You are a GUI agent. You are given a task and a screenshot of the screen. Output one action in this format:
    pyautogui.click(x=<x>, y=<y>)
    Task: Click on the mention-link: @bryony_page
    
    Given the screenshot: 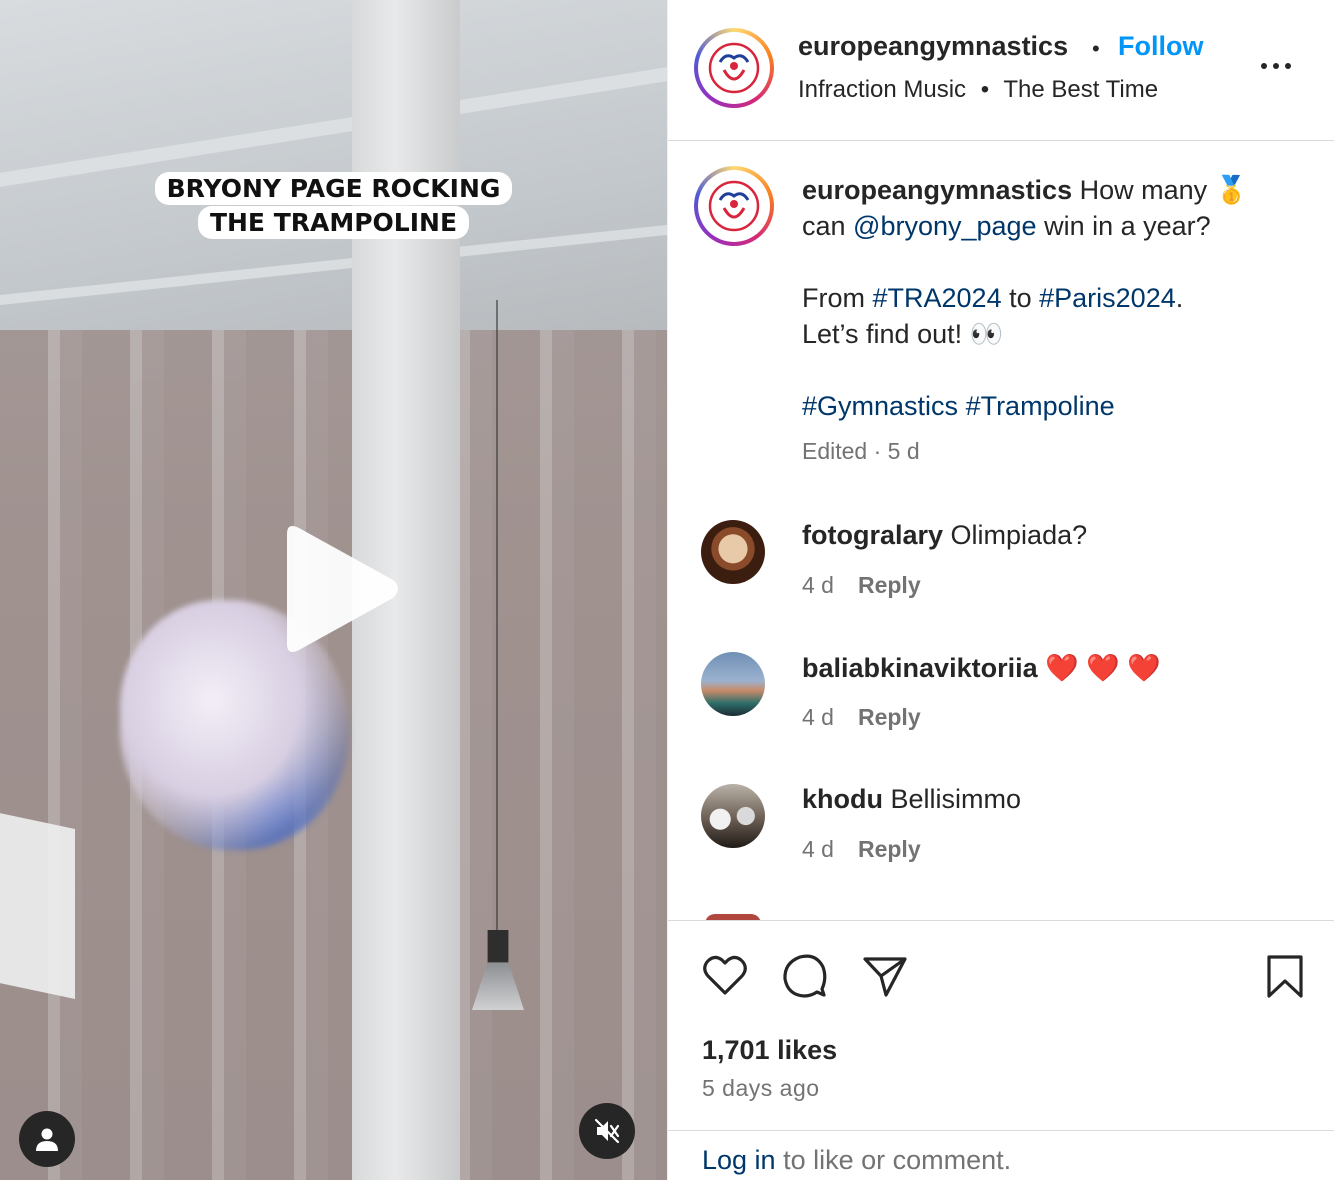 What is the action you would take?
    pyautogui.click(x=945, y=226)
    